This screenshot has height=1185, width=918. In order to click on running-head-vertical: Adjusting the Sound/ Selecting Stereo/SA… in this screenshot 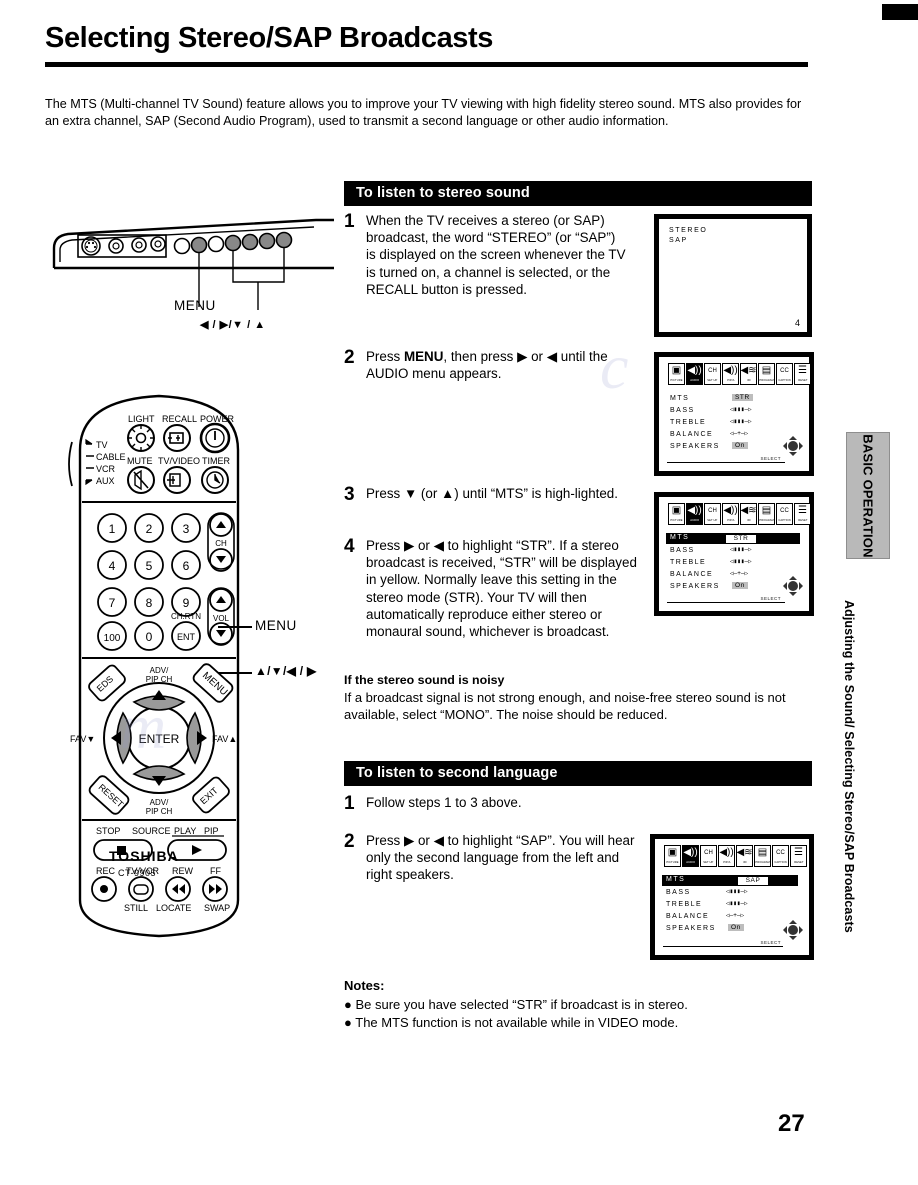, I will do `click(852, 790)`.